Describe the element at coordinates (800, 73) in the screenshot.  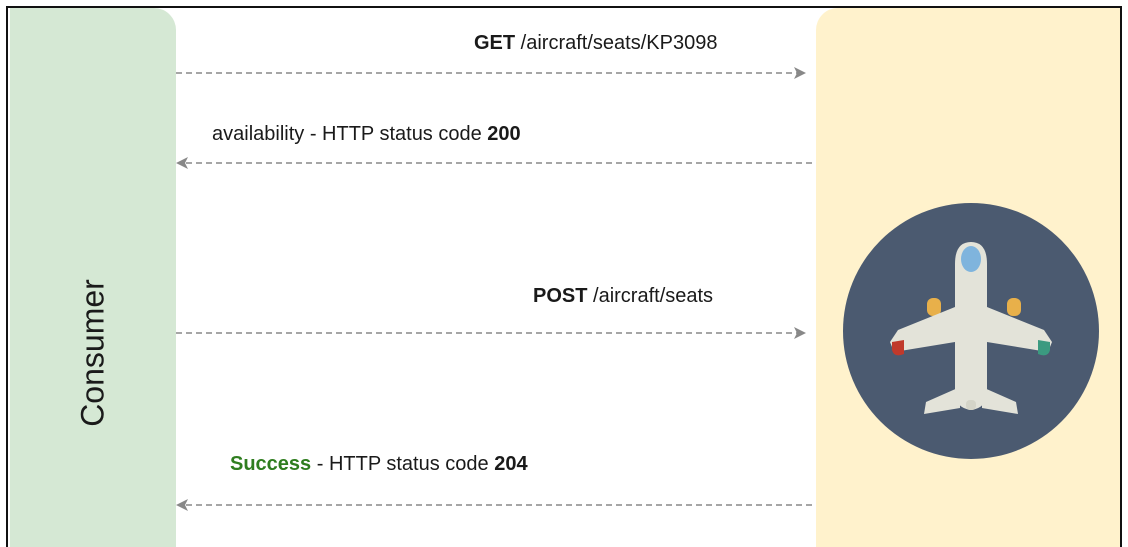
I see `arrowhead-get` at that location.